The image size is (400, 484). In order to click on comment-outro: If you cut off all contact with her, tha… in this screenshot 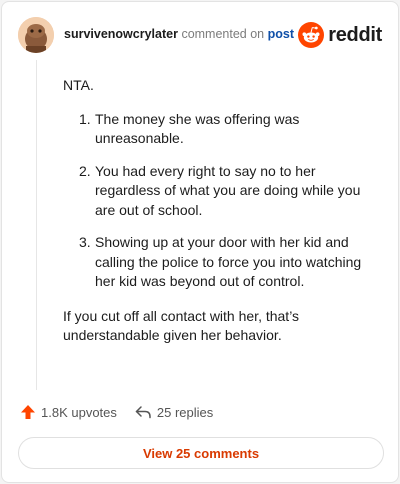, I will do `click(181, 325)`.